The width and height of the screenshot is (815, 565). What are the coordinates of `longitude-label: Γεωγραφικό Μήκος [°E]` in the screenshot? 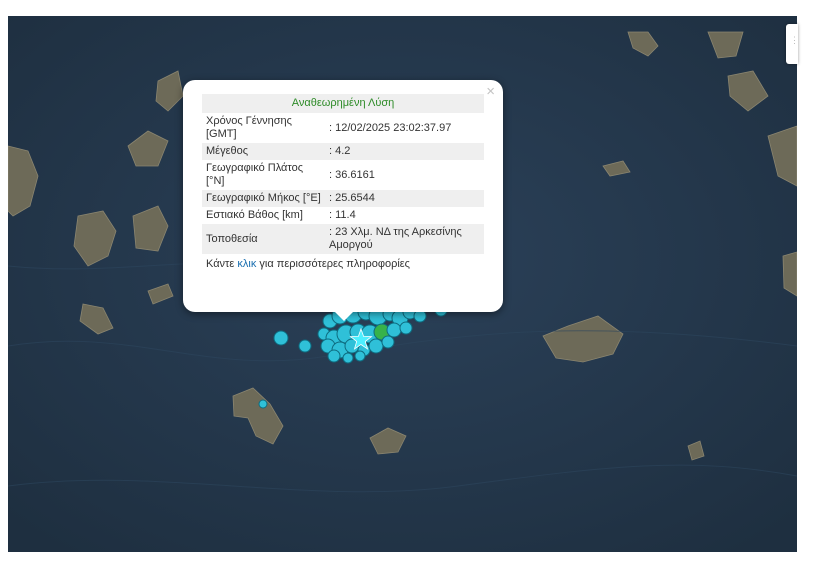 It's located at (263, 198).